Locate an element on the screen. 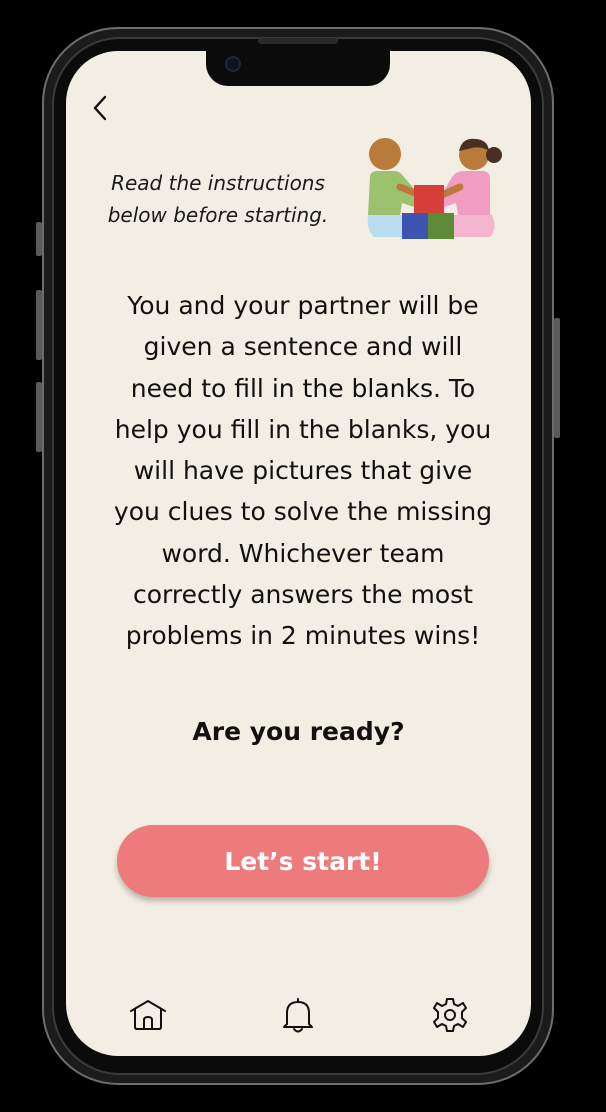 This screenshot has height=1112, width=606. mute-switch is located at coordinates (39, 239).